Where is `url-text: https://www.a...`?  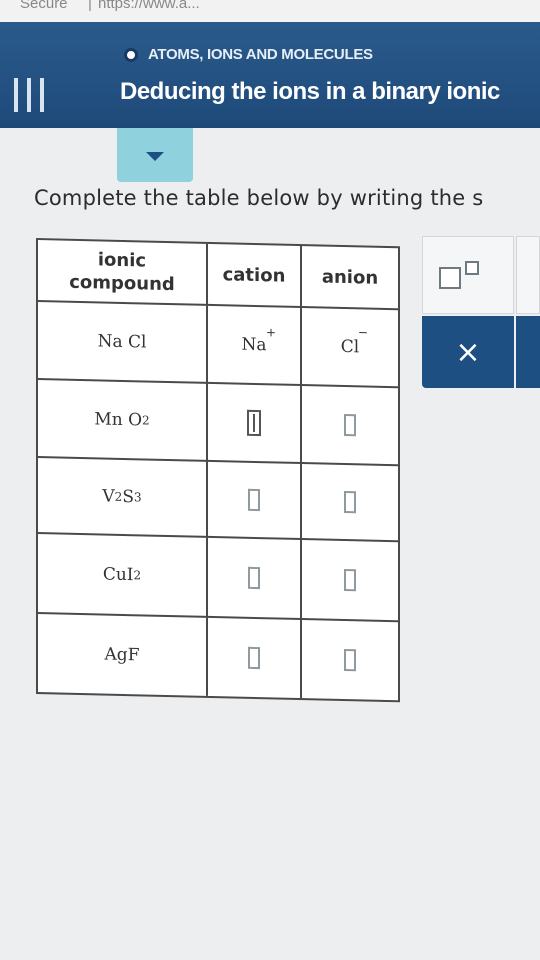
url-text: https://www.a... is located at coordinates (149, 5).